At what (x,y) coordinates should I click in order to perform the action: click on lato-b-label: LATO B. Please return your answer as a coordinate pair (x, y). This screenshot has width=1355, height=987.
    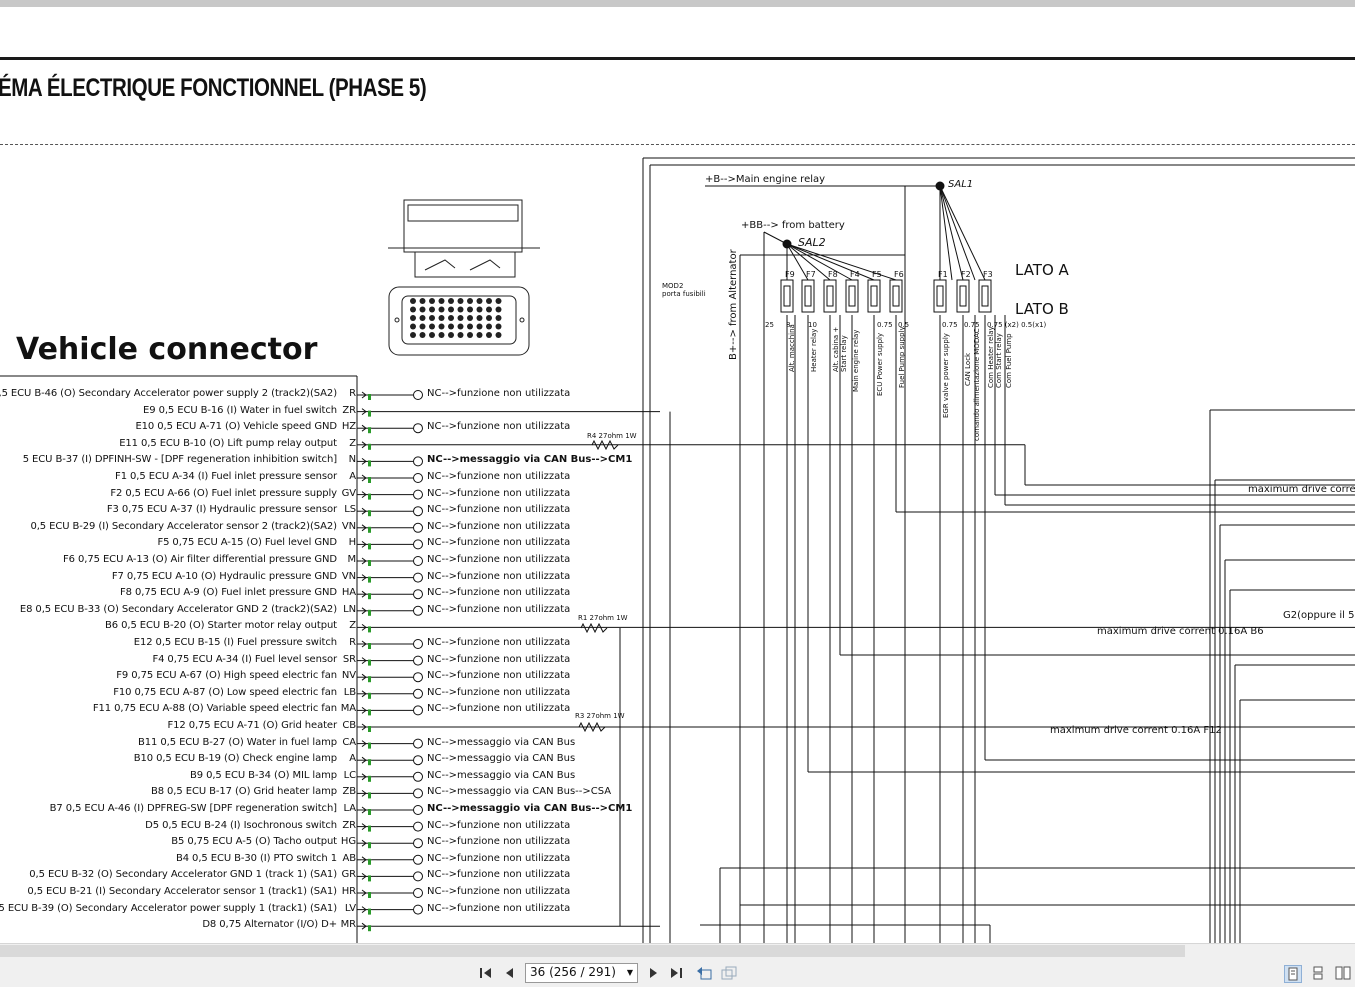
    Looking at the image, I should click on (1042, 309).